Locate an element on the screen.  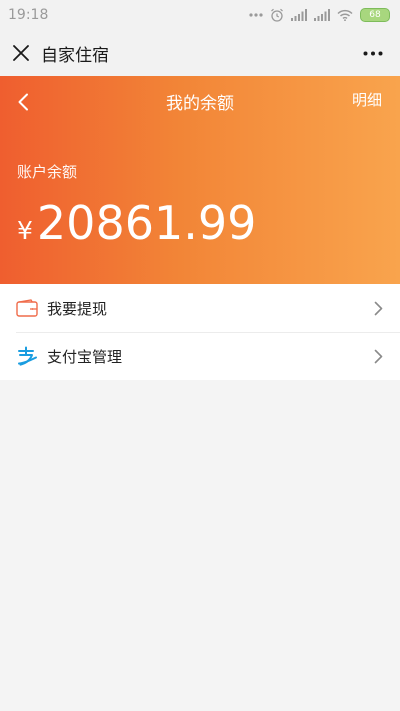
page-title: 我的余额 is located at coordinates (200, 104).